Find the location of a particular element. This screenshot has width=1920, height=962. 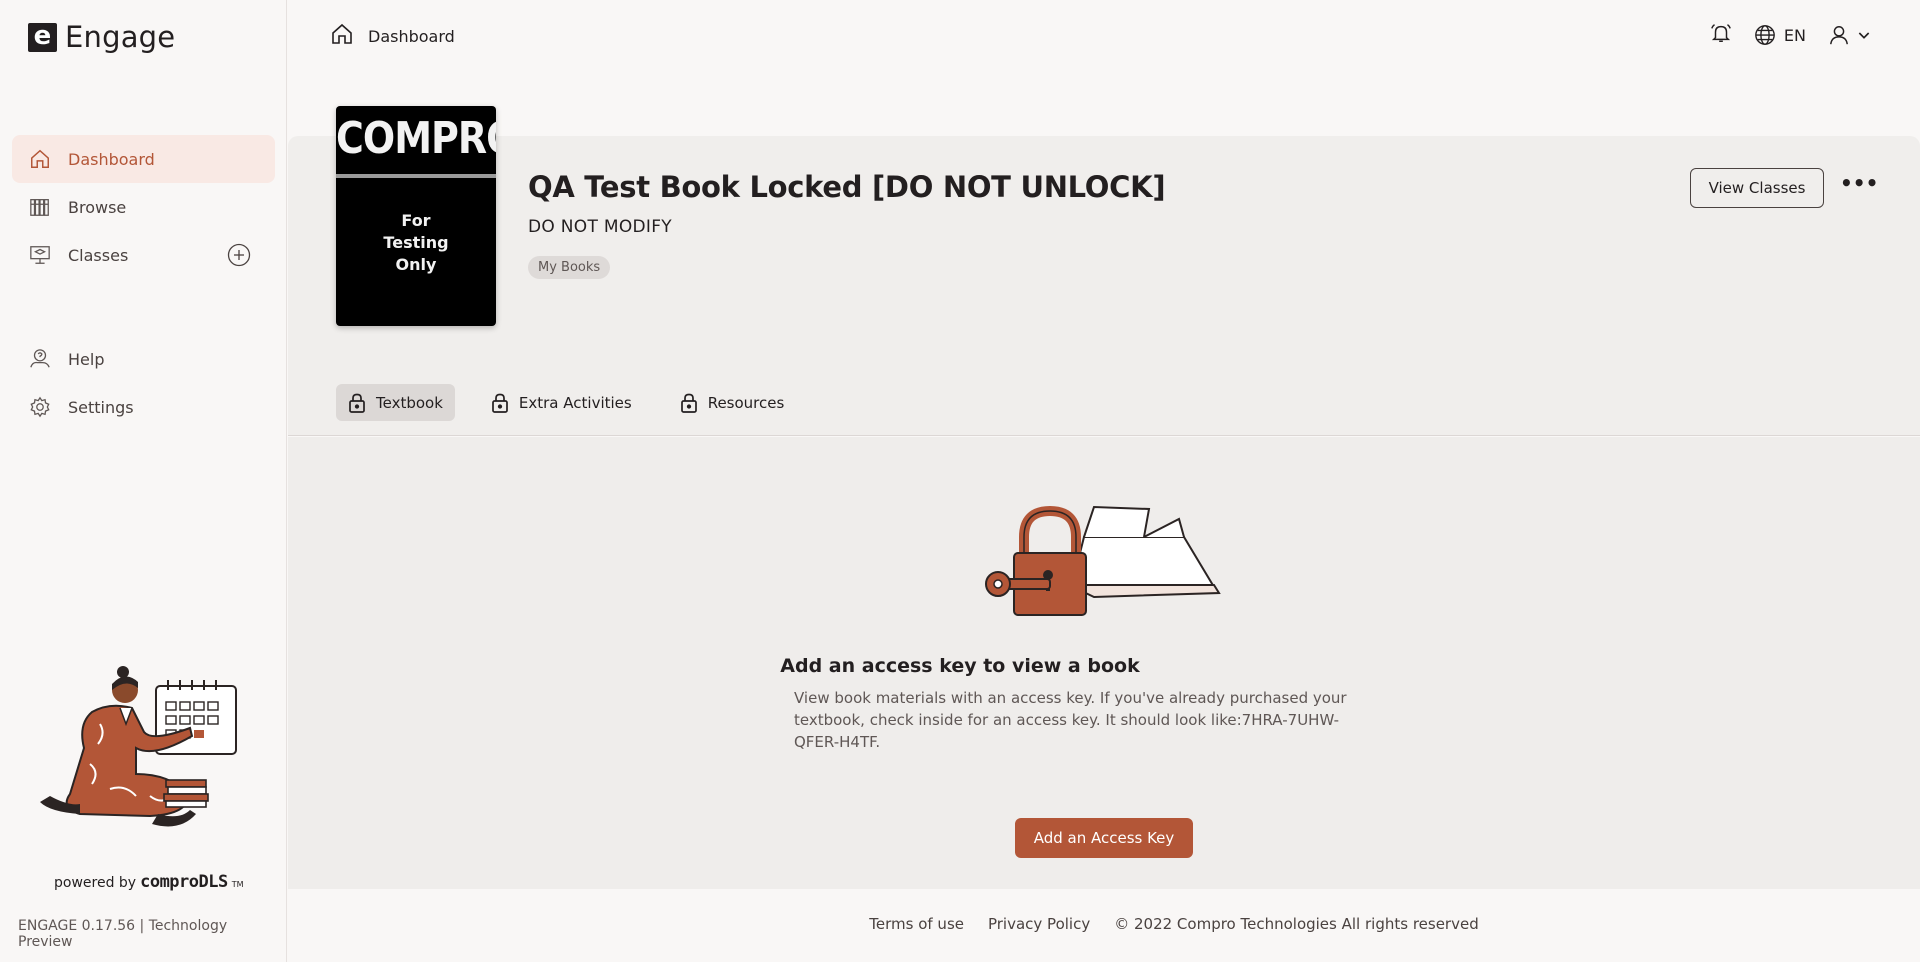

chevron-down-icon is located at coordinates (1864, 35).